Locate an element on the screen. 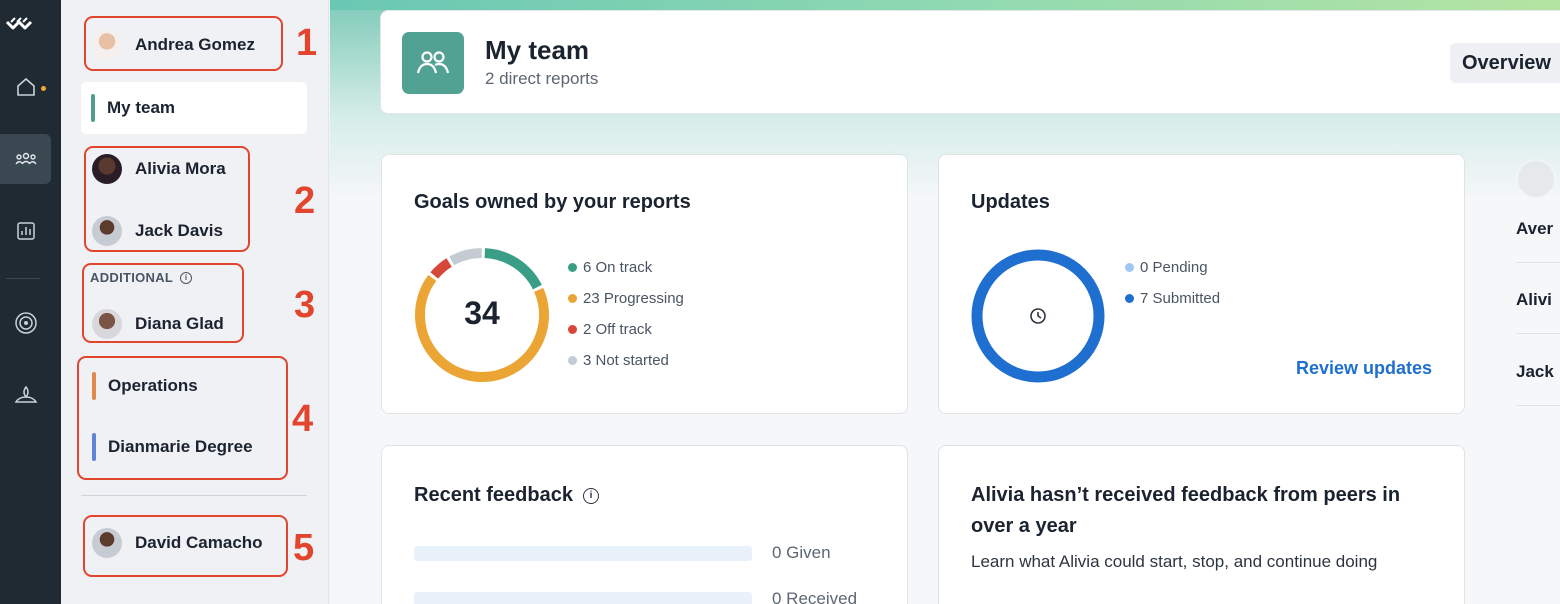  info-icon: i is located at coordinates (590, 495).